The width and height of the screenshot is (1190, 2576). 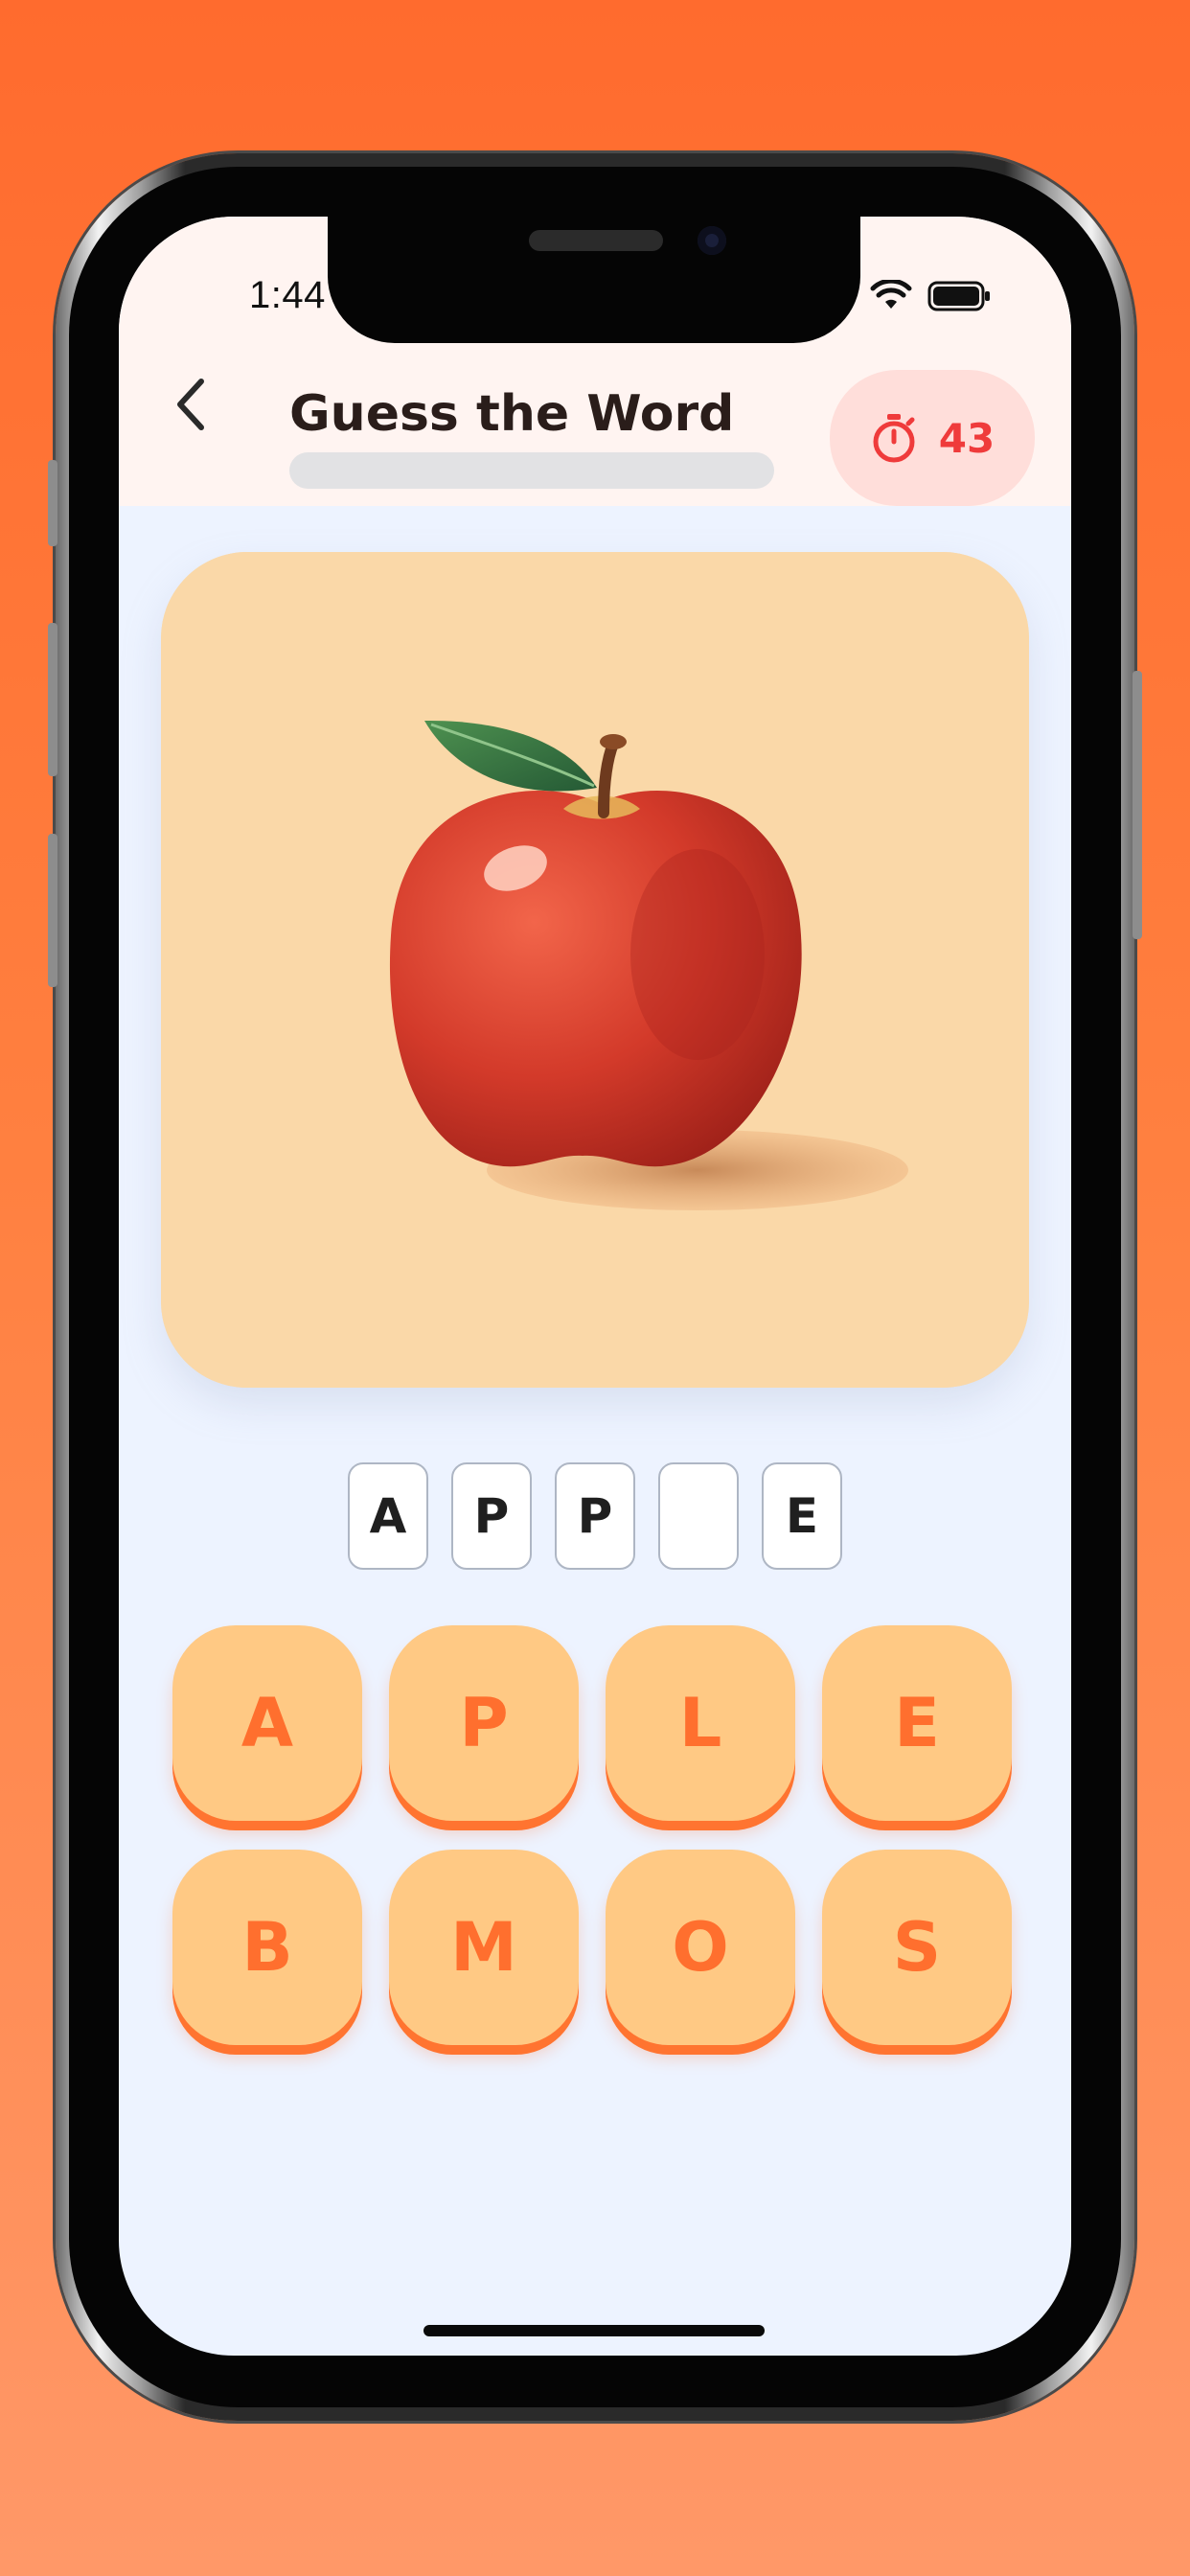 What do you see at coordinates (917, 1947) in the screenshot?
I see `letter-tile-button: S` at bounding box center [917, 1947].